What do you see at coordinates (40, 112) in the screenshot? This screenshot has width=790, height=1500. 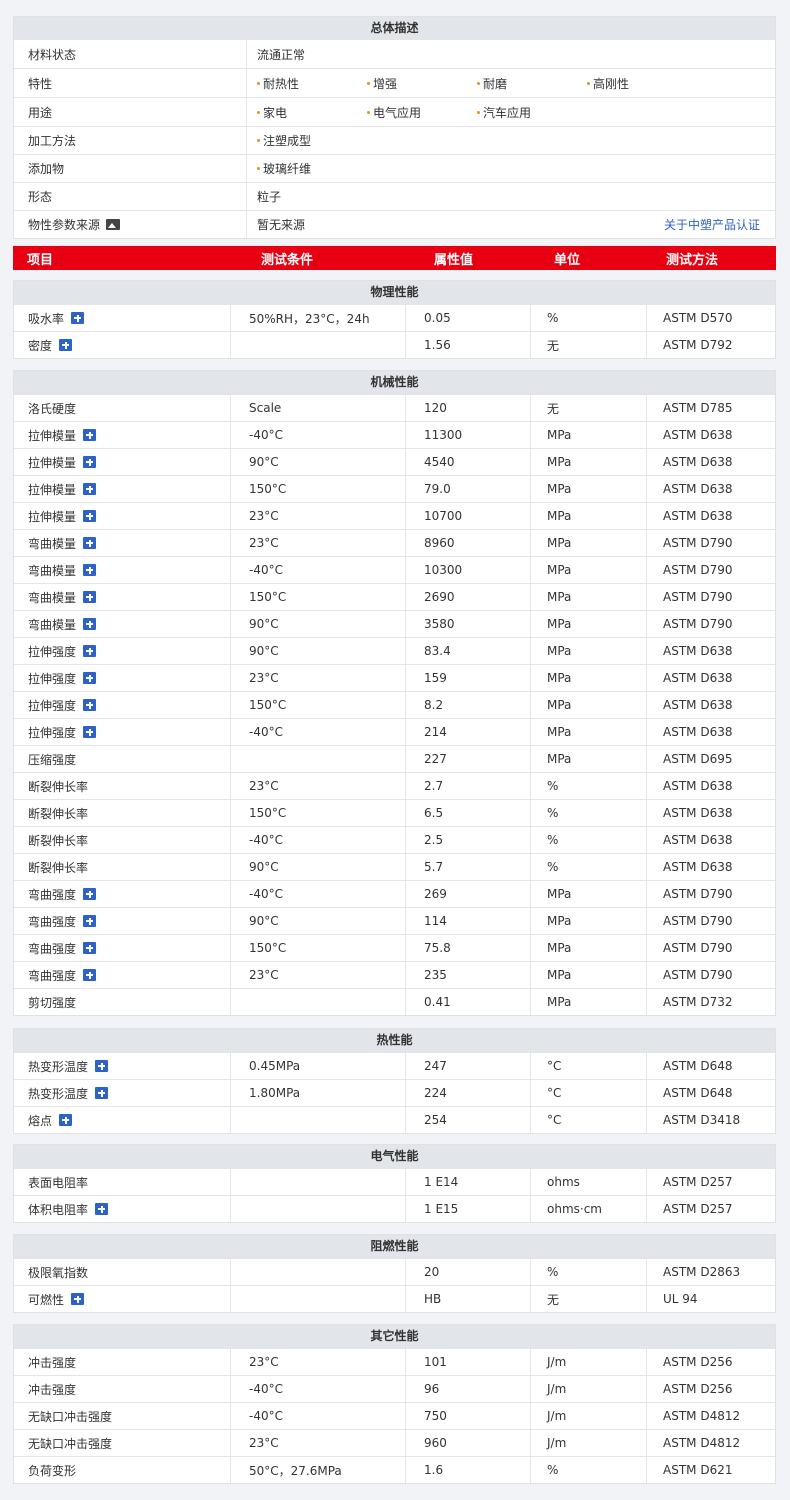 I see `overview-label-text: 用途` at bounding box center [40, 112].